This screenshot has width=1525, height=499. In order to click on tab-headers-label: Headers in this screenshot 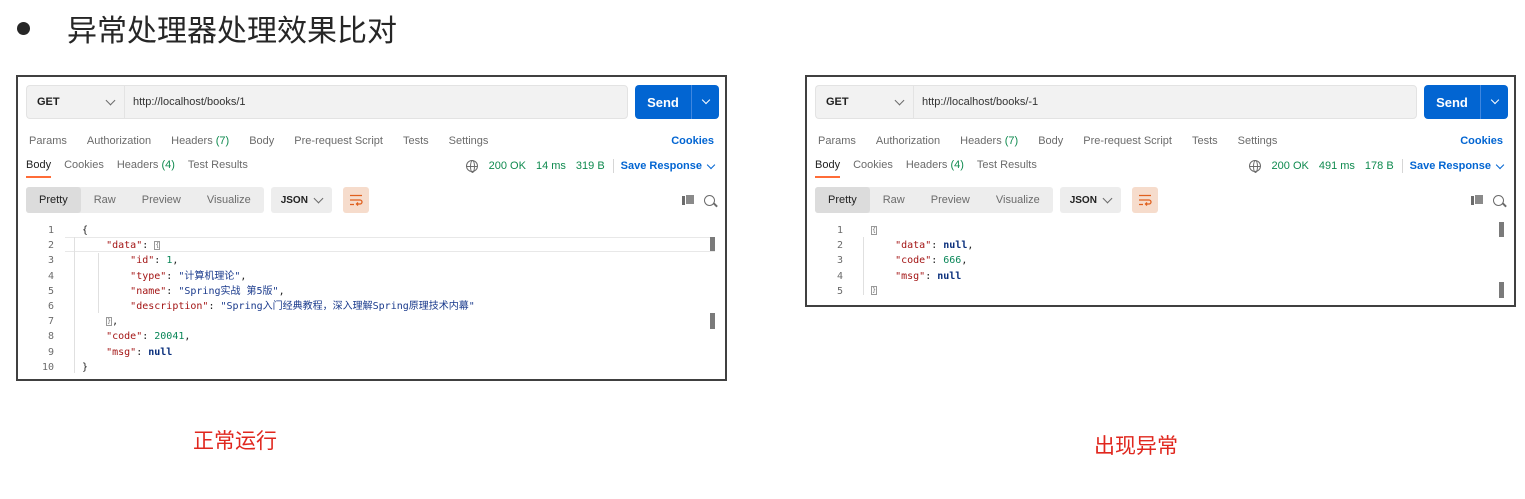, I will do `click(981, 141)`.